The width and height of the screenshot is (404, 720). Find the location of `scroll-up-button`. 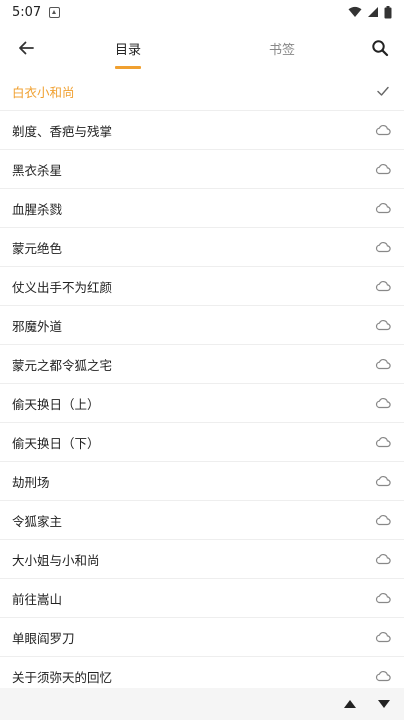

scroll-up-button is located at coordinates (350, 704).